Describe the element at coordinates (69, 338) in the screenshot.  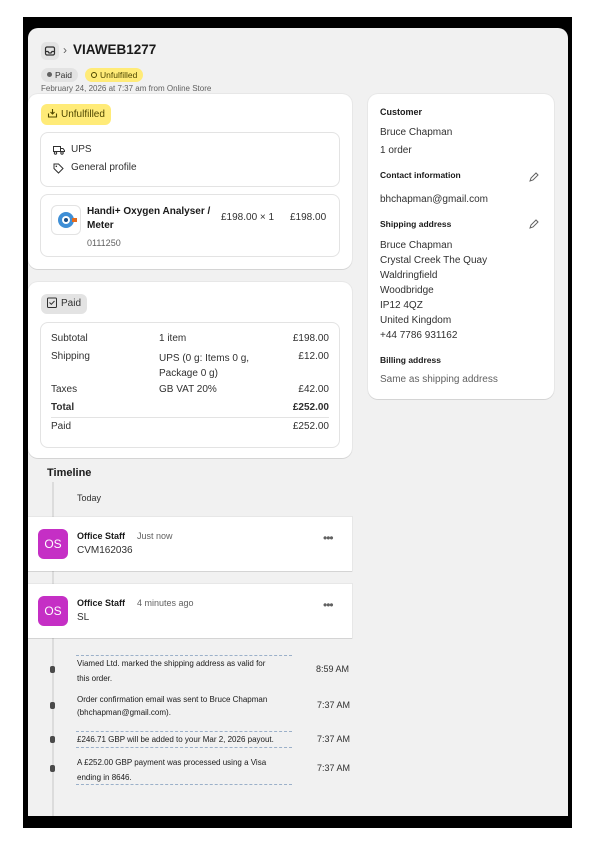
I see `subtotal-label: Subtotal` at that location.